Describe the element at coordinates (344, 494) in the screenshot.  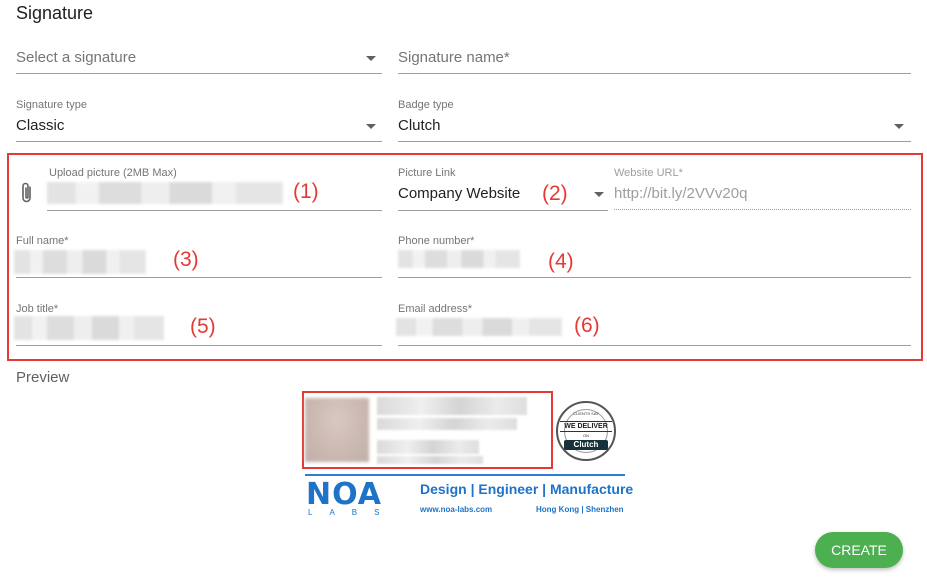
I see `noa-logo: NOA` at that location.